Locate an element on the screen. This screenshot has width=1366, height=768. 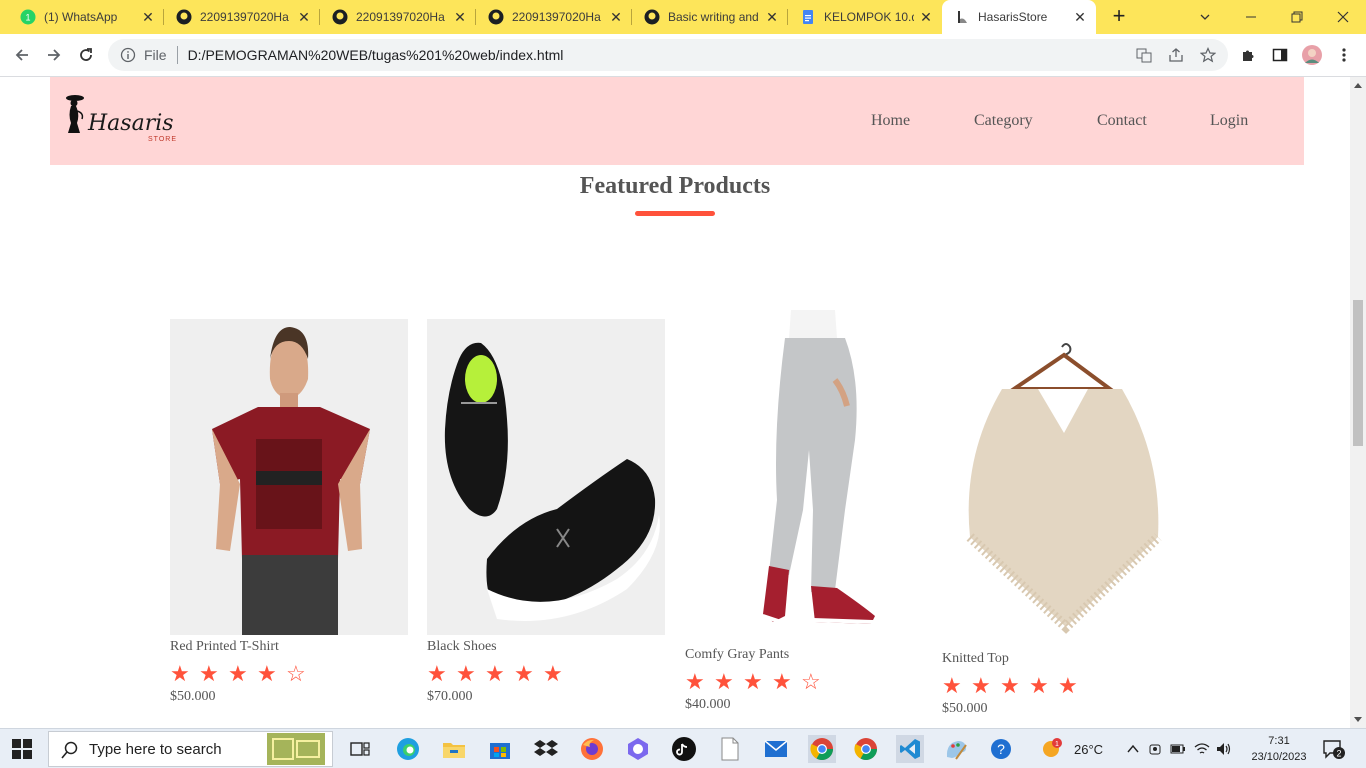
task-view-icon is located at coordinates (360, 749).